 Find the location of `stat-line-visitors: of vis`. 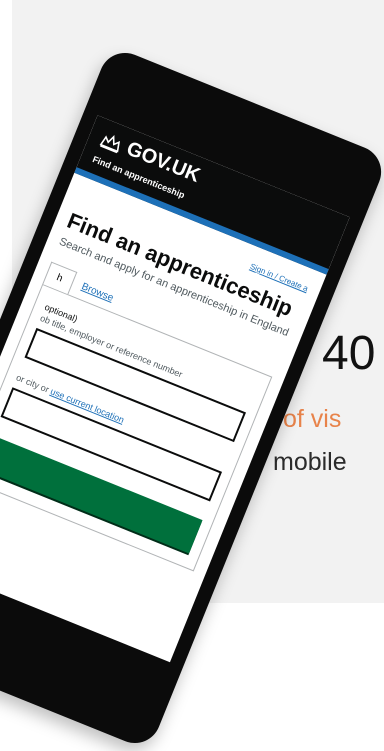

stat-line-visitors: of vis is located at coordinates (312, 419).